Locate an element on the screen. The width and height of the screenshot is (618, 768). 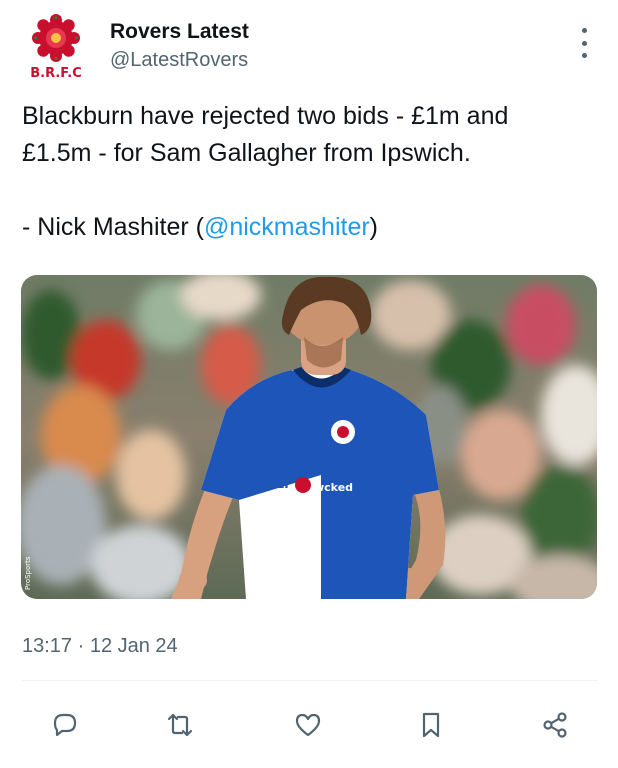
avatar-club-initials: B.R.F.C is located at coordinates (56, 73).